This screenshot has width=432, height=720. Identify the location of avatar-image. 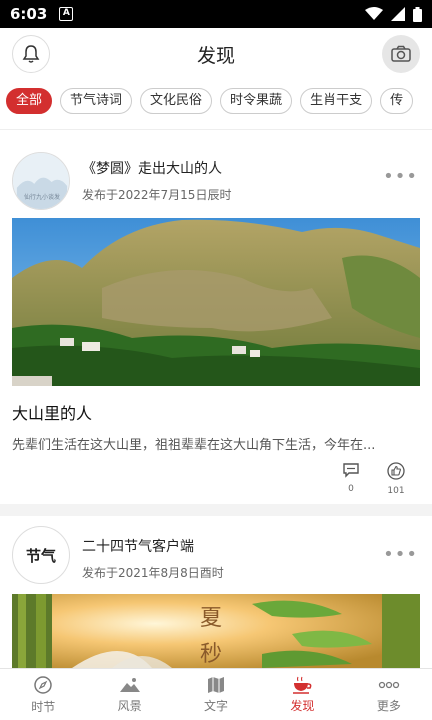
(41, 181).